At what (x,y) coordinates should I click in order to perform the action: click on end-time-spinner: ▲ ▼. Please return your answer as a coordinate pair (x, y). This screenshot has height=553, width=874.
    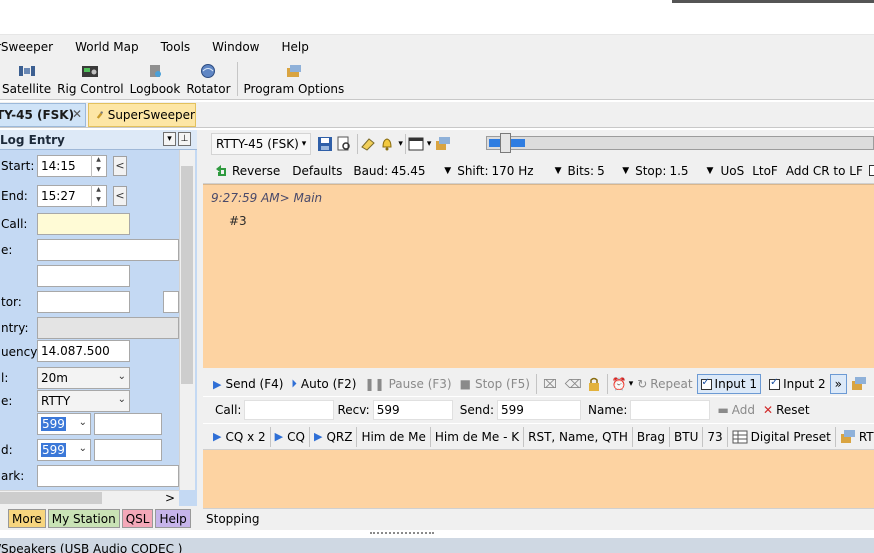
    Looking at the image, I should click on (98, 196).